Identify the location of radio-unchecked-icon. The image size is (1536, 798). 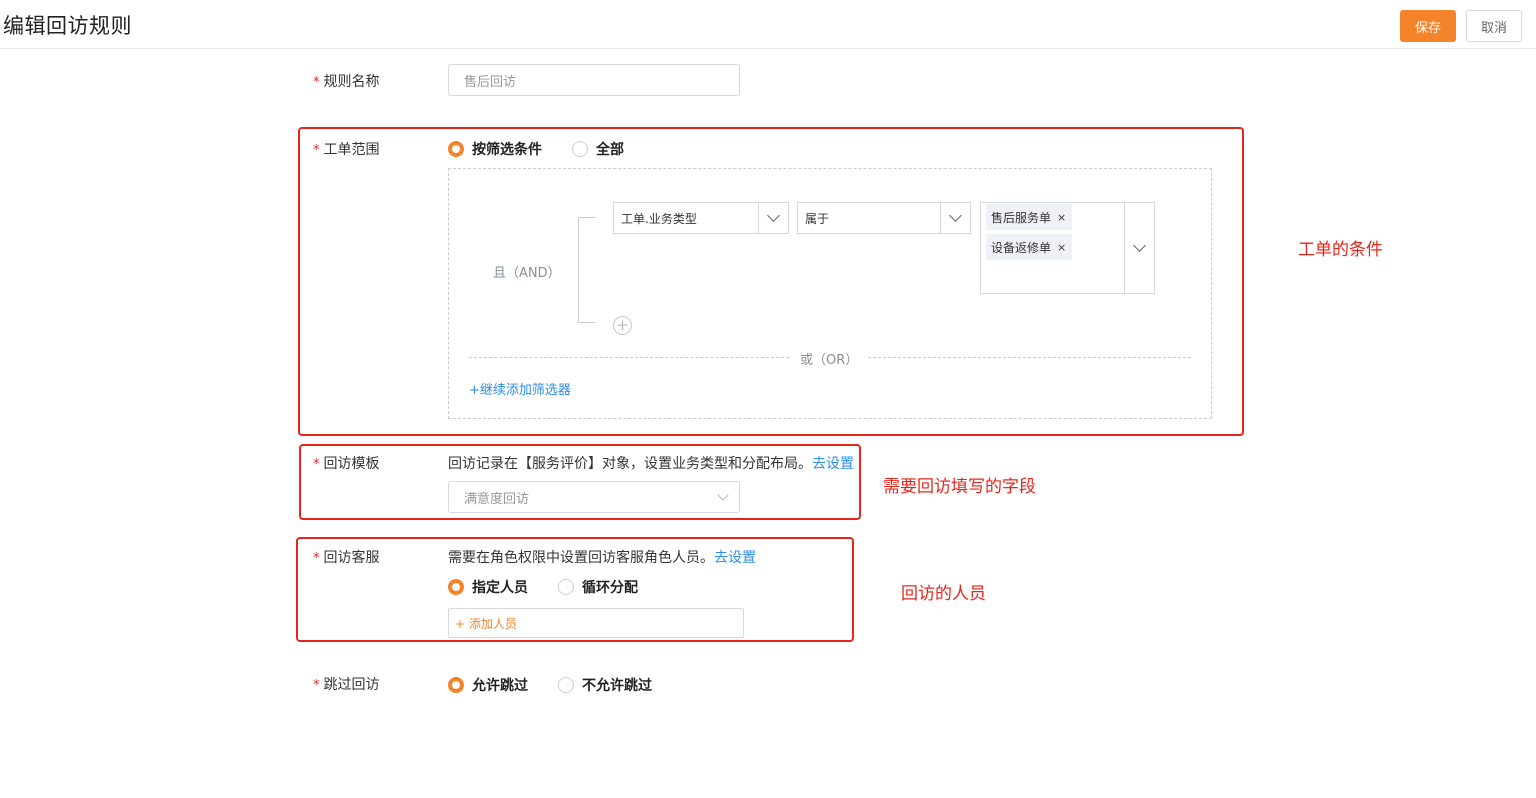
(566, 685).